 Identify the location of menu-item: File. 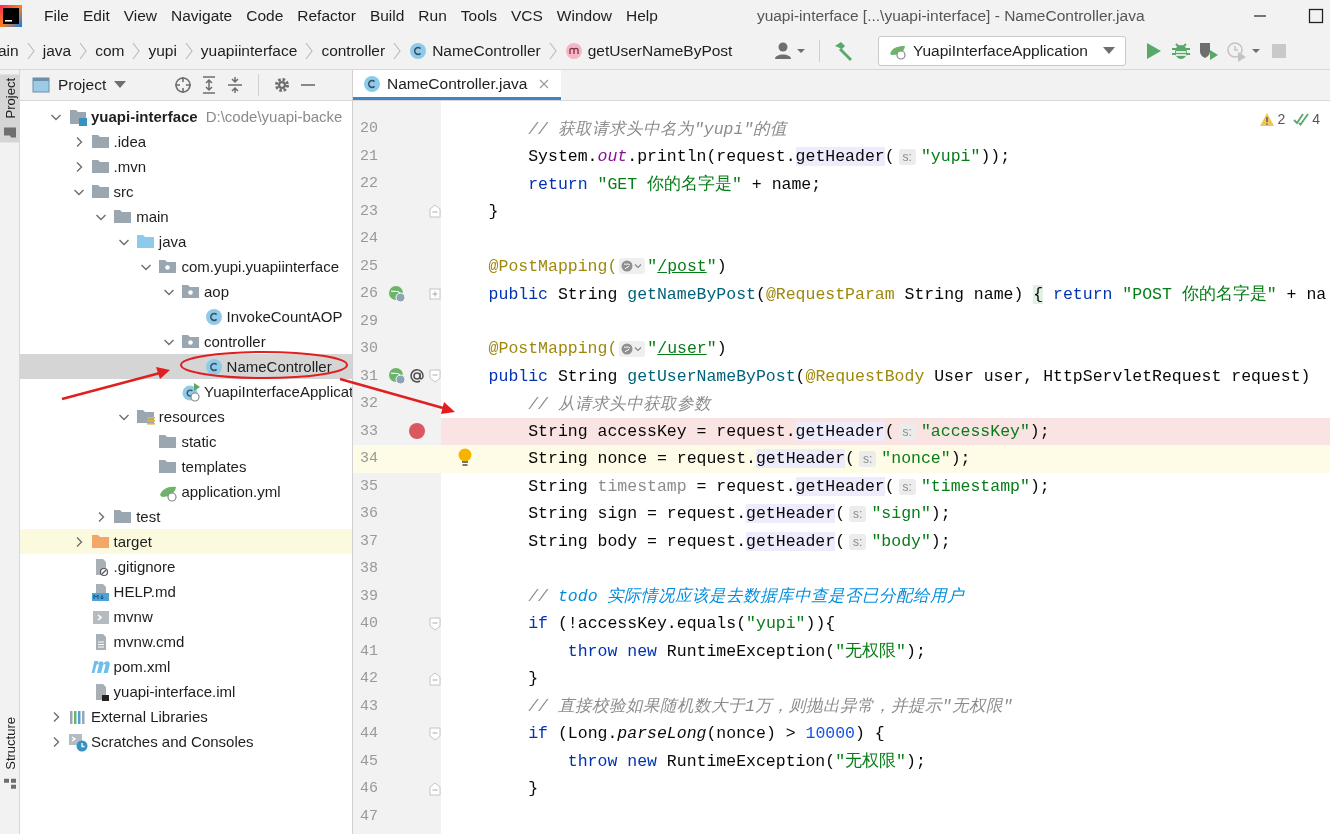
(56, 16).